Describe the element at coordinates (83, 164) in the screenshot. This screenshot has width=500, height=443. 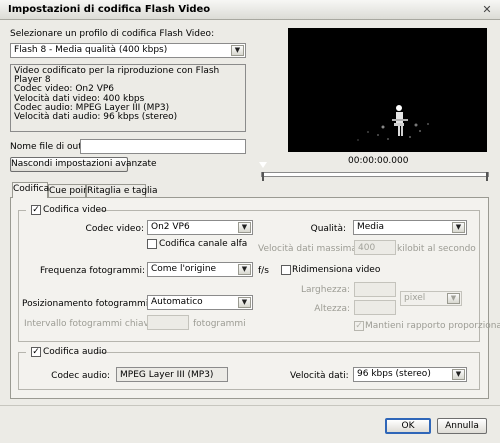
I see `hide-advanced-button: Nascondi impostazioni avanzate` at that location.